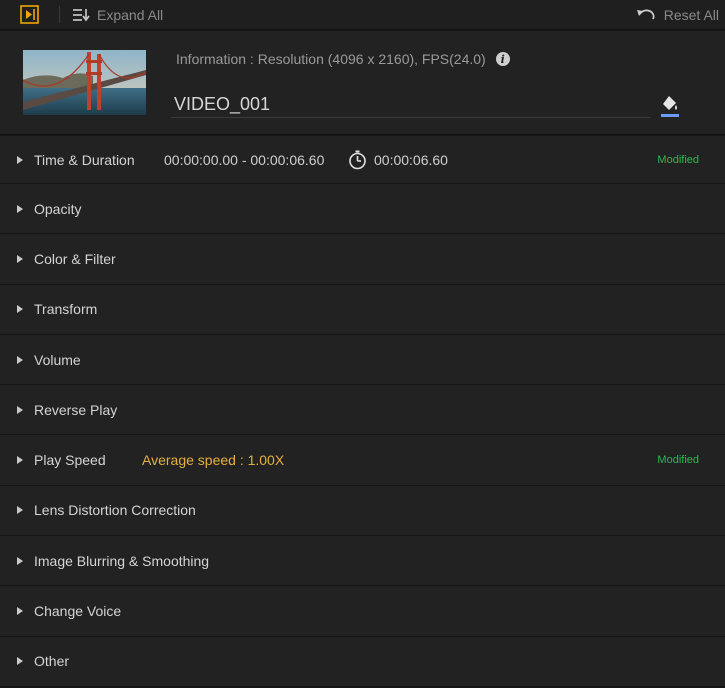 The width and height of the screenshot is (725, 688). What do you see at coordinates (502, 59) in the screenshot?
I see `info-icon: i` at bounding box center [502, 59].